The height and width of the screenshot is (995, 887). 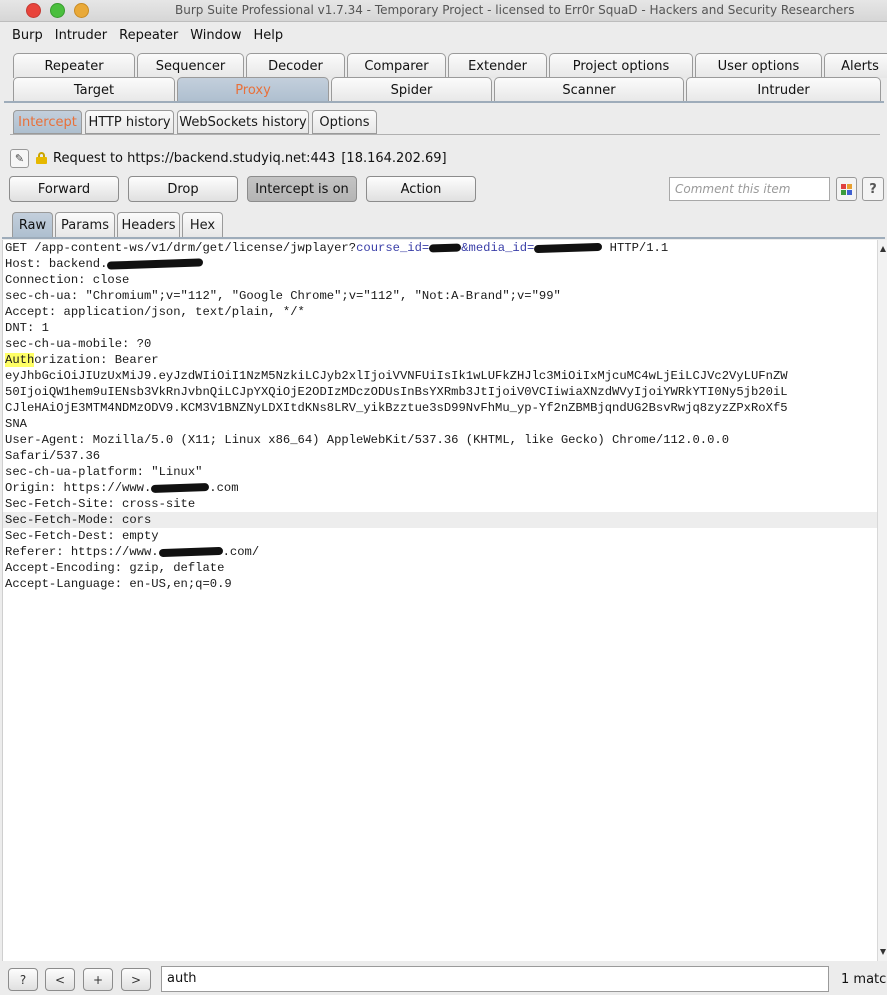 What do you see at coordinates (495, 979) in the screenshot?
I see `search-input: auth` at bounding box center [495, 979].